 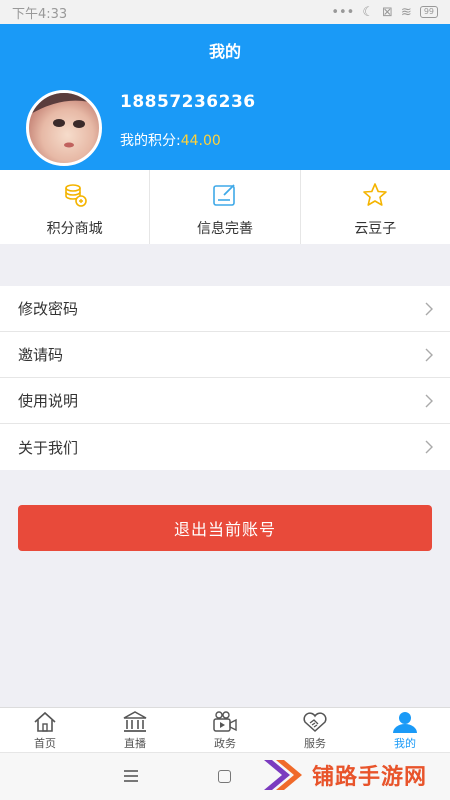 What do you see at coordinates (135, 721) in the screenshot?
I see `building-icon` at bounding box center [135, 721].